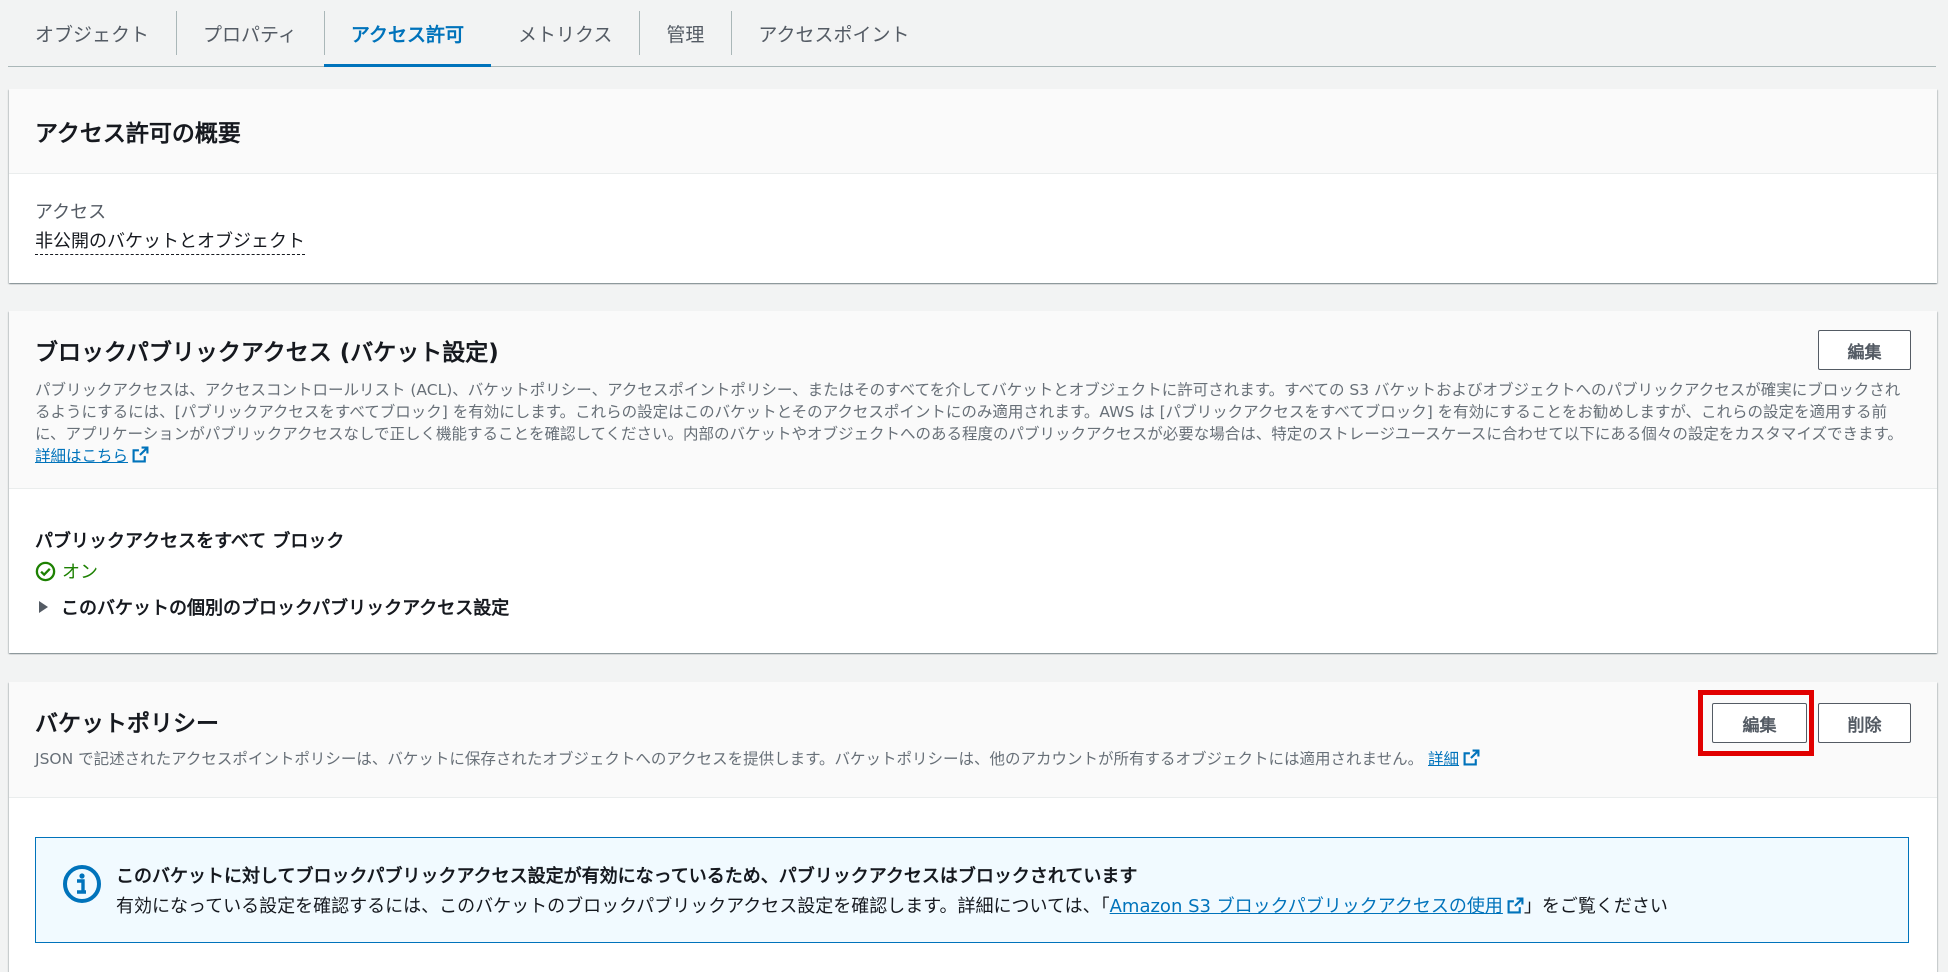 This screenshot has width=1948, height=972. I want to click on tab-access-points: アクセスポイント, so click(833, 33).